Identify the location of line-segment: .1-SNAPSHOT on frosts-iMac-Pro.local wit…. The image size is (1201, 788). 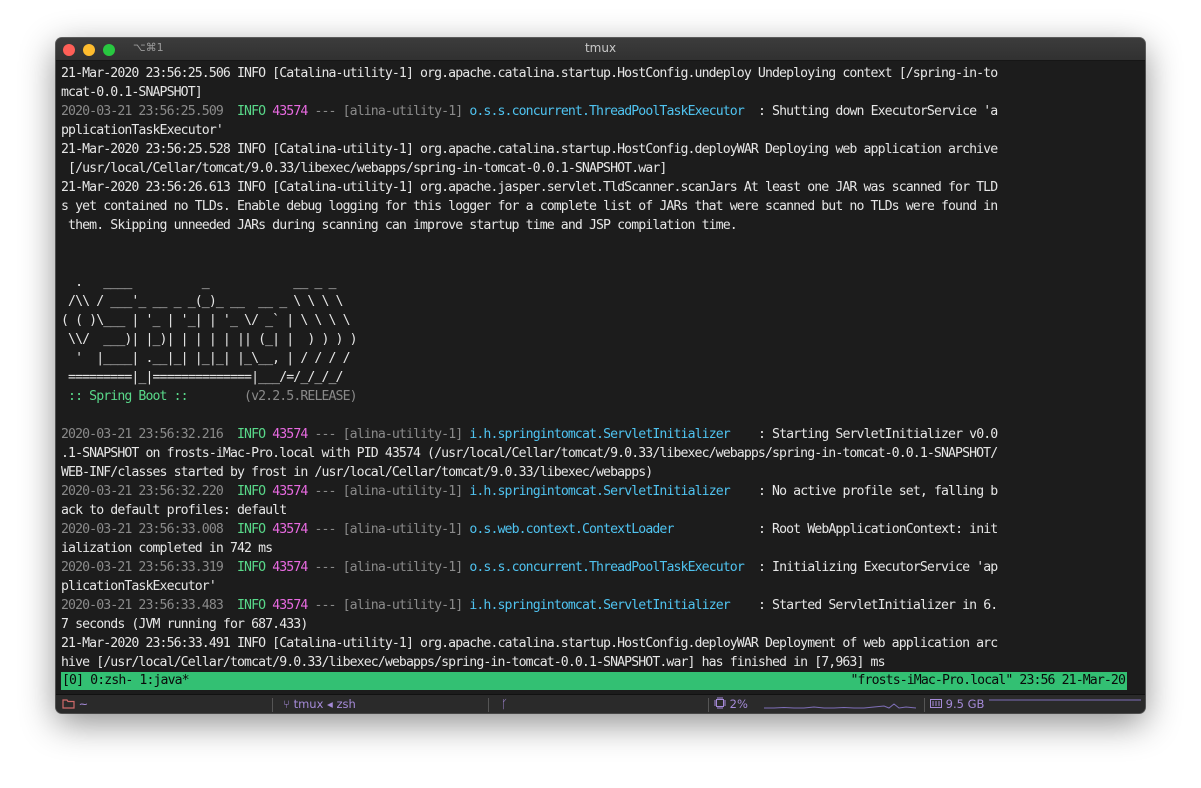
(529, 453).